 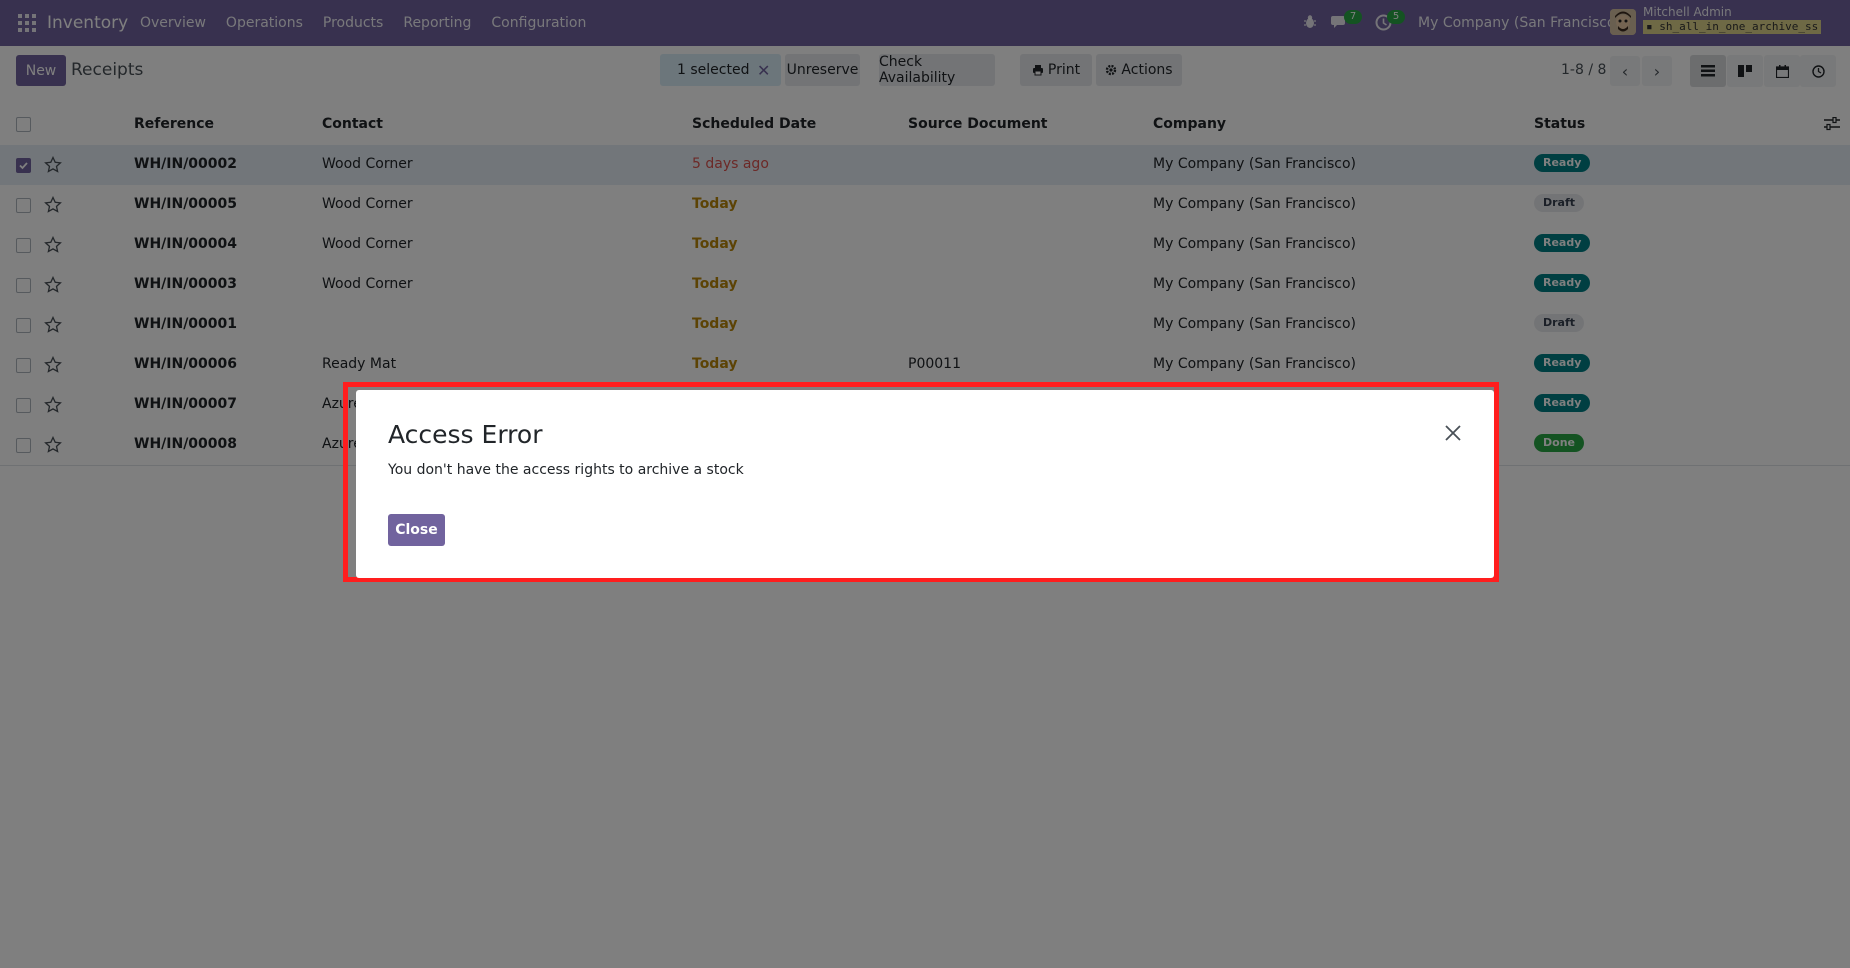 I want to click on close-button: Close, so click(x=416, y=530).